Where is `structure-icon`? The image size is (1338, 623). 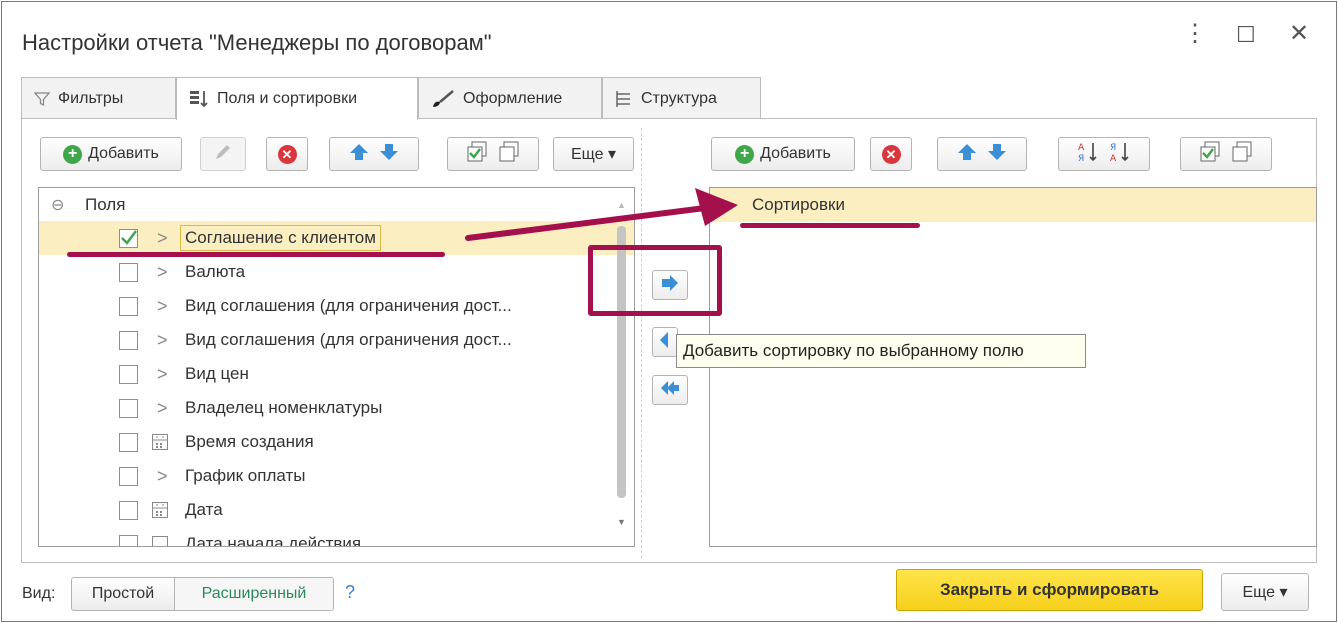
structure-icon is located at coordinates (624, 99).